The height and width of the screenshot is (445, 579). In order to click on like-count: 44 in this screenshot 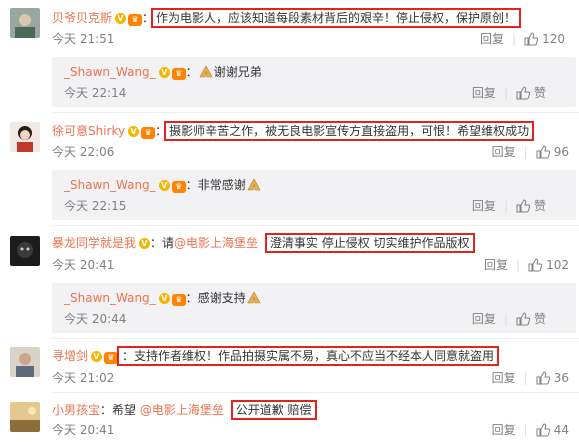, I will do `click(561, 430)`.